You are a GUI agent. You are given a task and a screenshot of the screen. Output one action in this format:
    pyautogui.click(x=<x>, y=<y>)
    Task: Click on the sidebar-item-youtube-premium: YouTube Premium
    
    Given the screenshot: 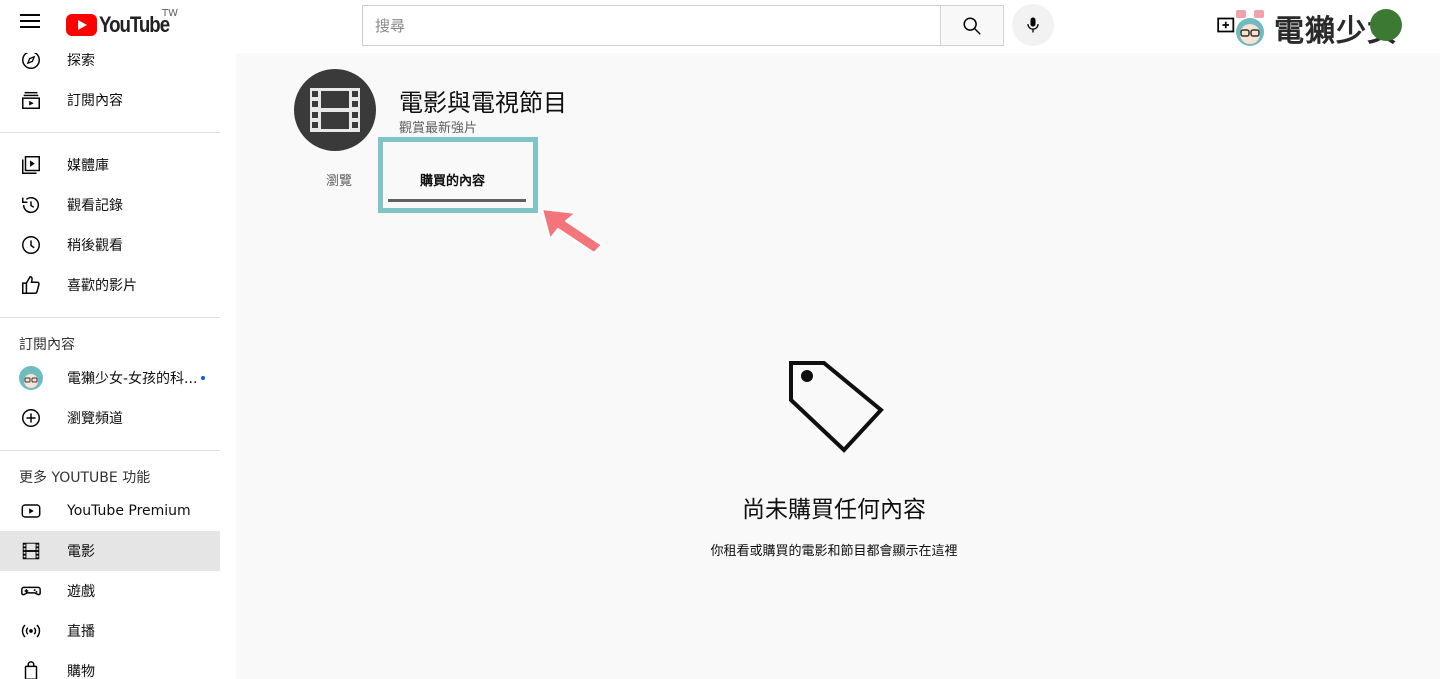 What is the action you would take?
    pyautogui.click(x=110, y=511)
    